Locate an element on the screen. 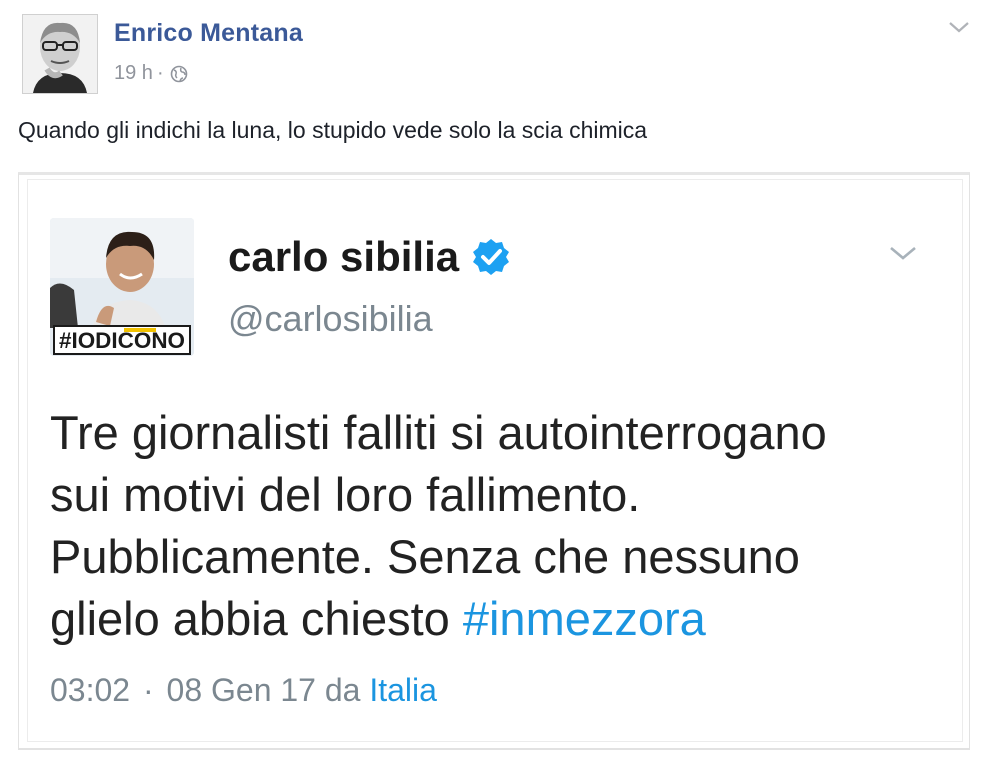  verified-badge-icon is located at coordinates (491, 257).